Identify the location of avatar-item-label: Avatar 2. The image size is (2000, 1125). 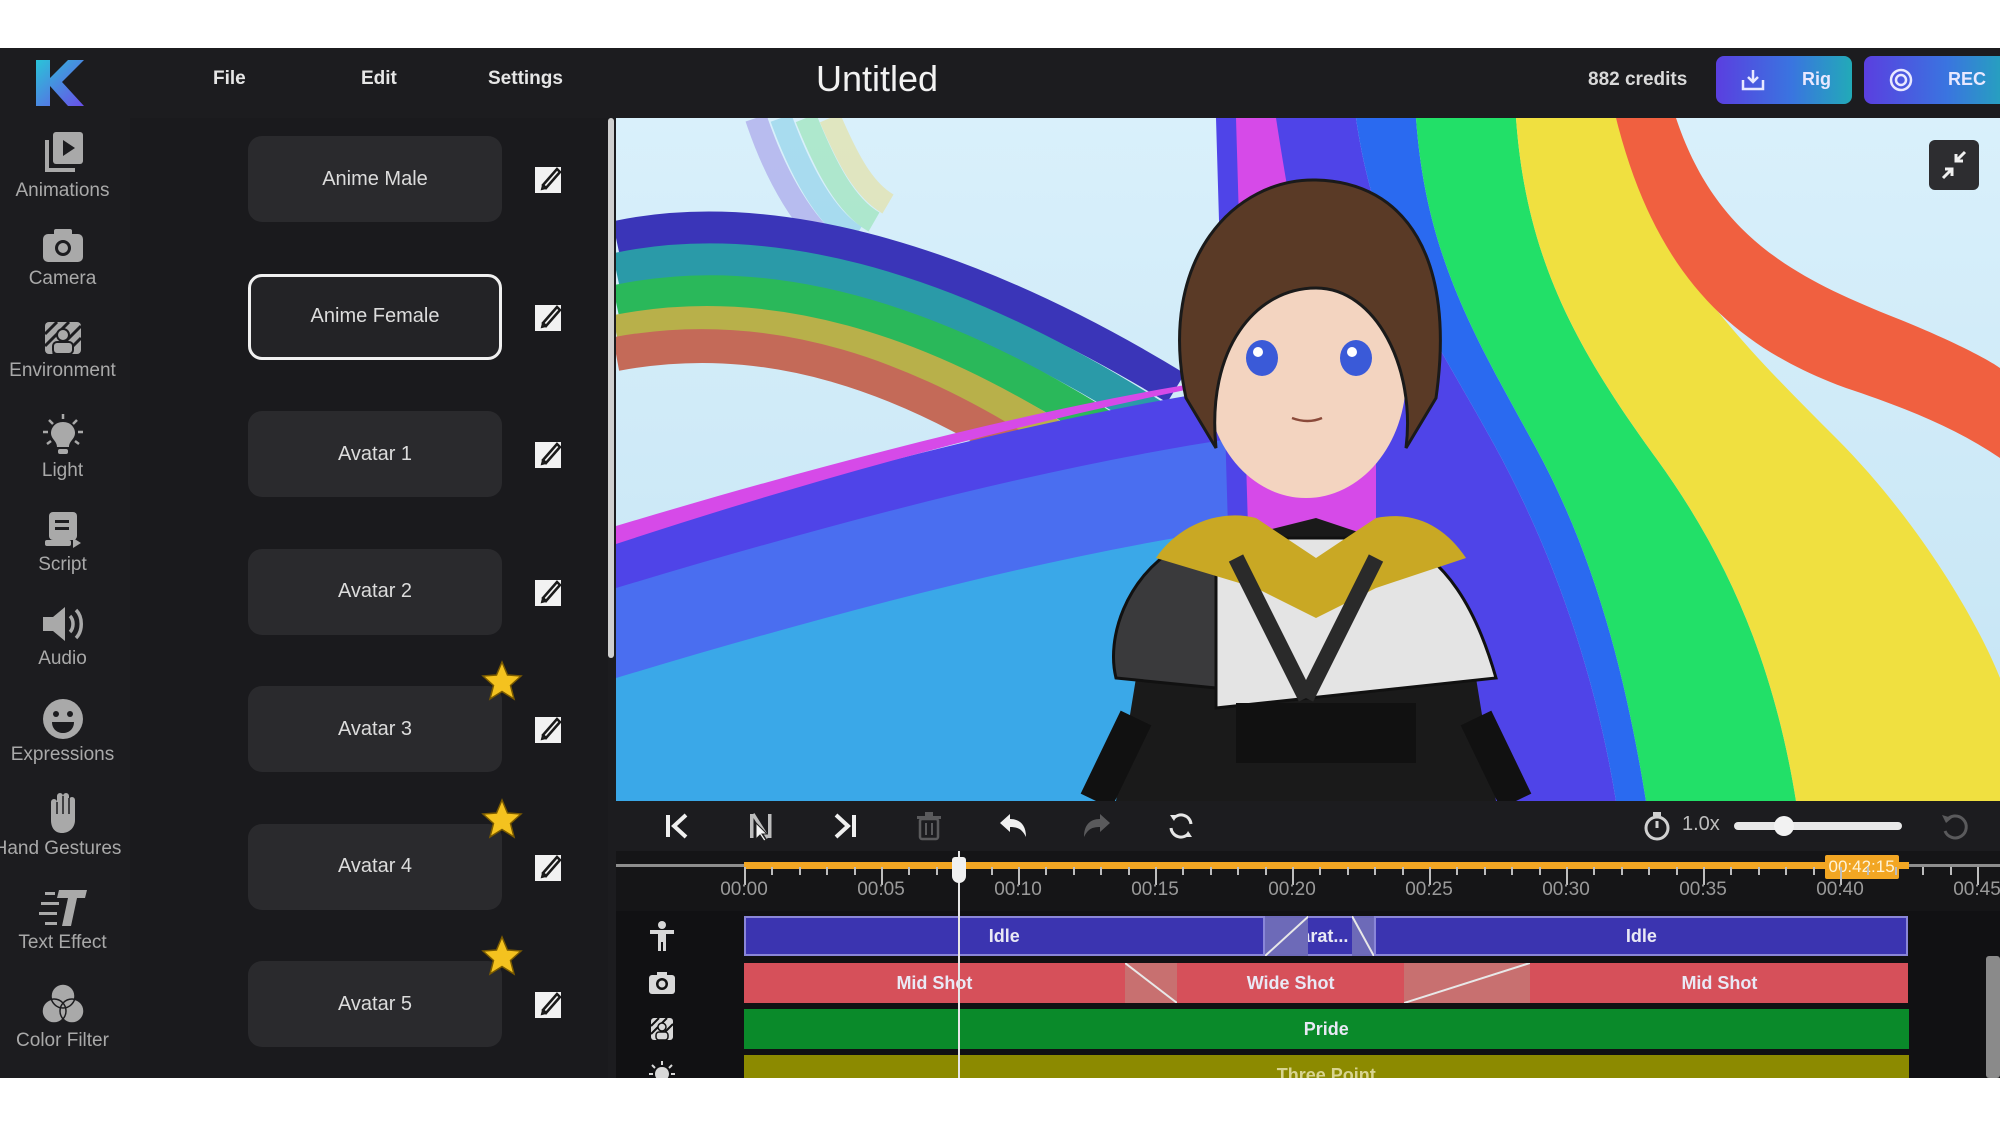
(375, 591).